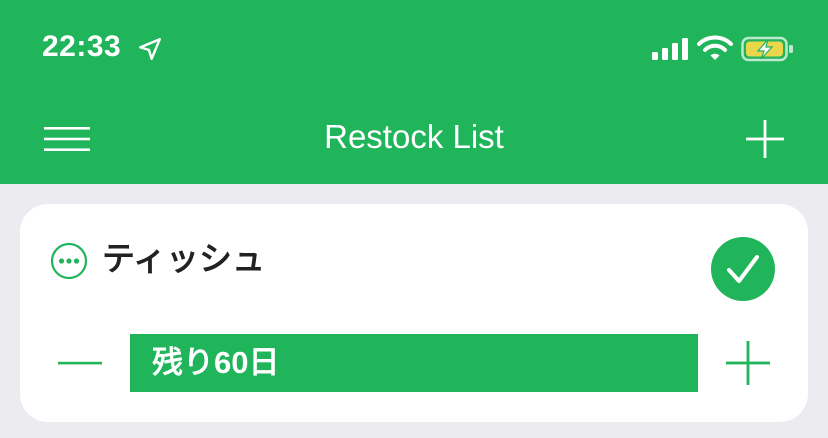 The height and width of the screenshot is (438, 828). I want to click on increase-button, so click(748, 363).